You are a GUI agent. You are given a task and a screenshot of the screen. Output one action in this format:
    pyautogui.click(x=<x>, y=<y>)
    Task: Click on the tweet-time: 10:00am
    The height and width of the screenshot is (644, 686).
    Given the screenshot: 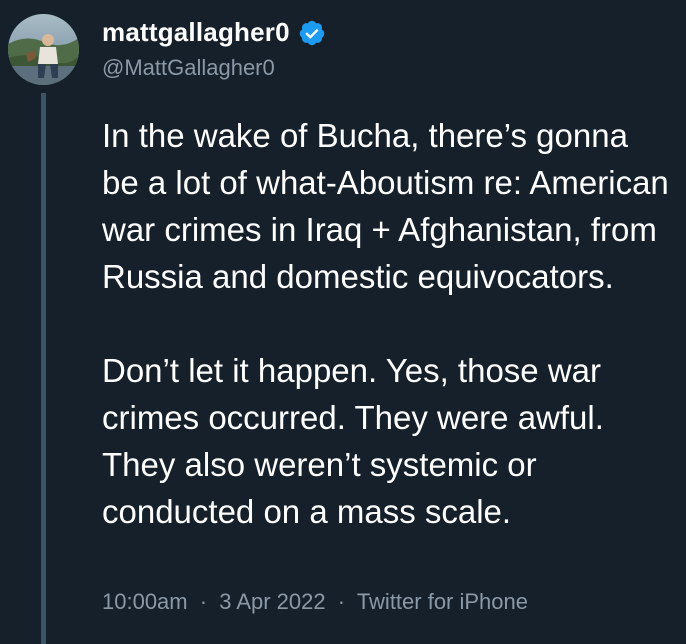 What is the action you would take?
    pyautogui.click(x=145, y=601)
    